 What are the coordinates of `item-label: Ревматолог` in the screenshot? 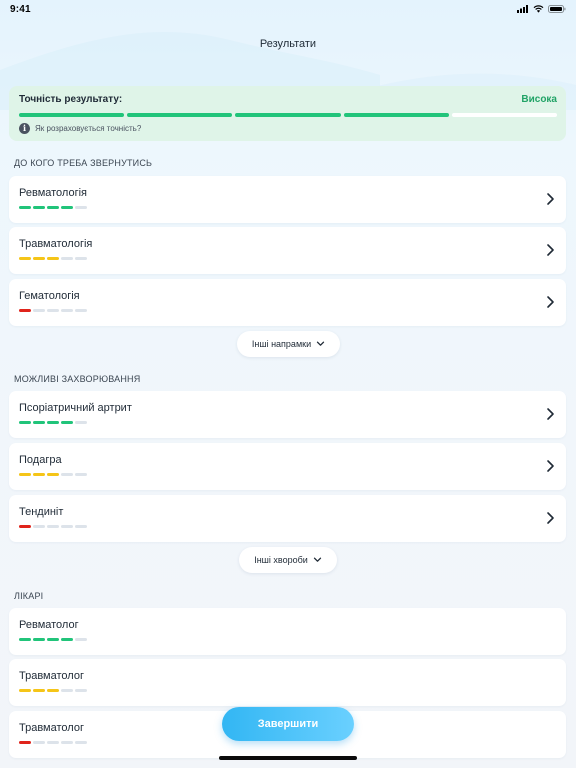 It's located at (49, 625).